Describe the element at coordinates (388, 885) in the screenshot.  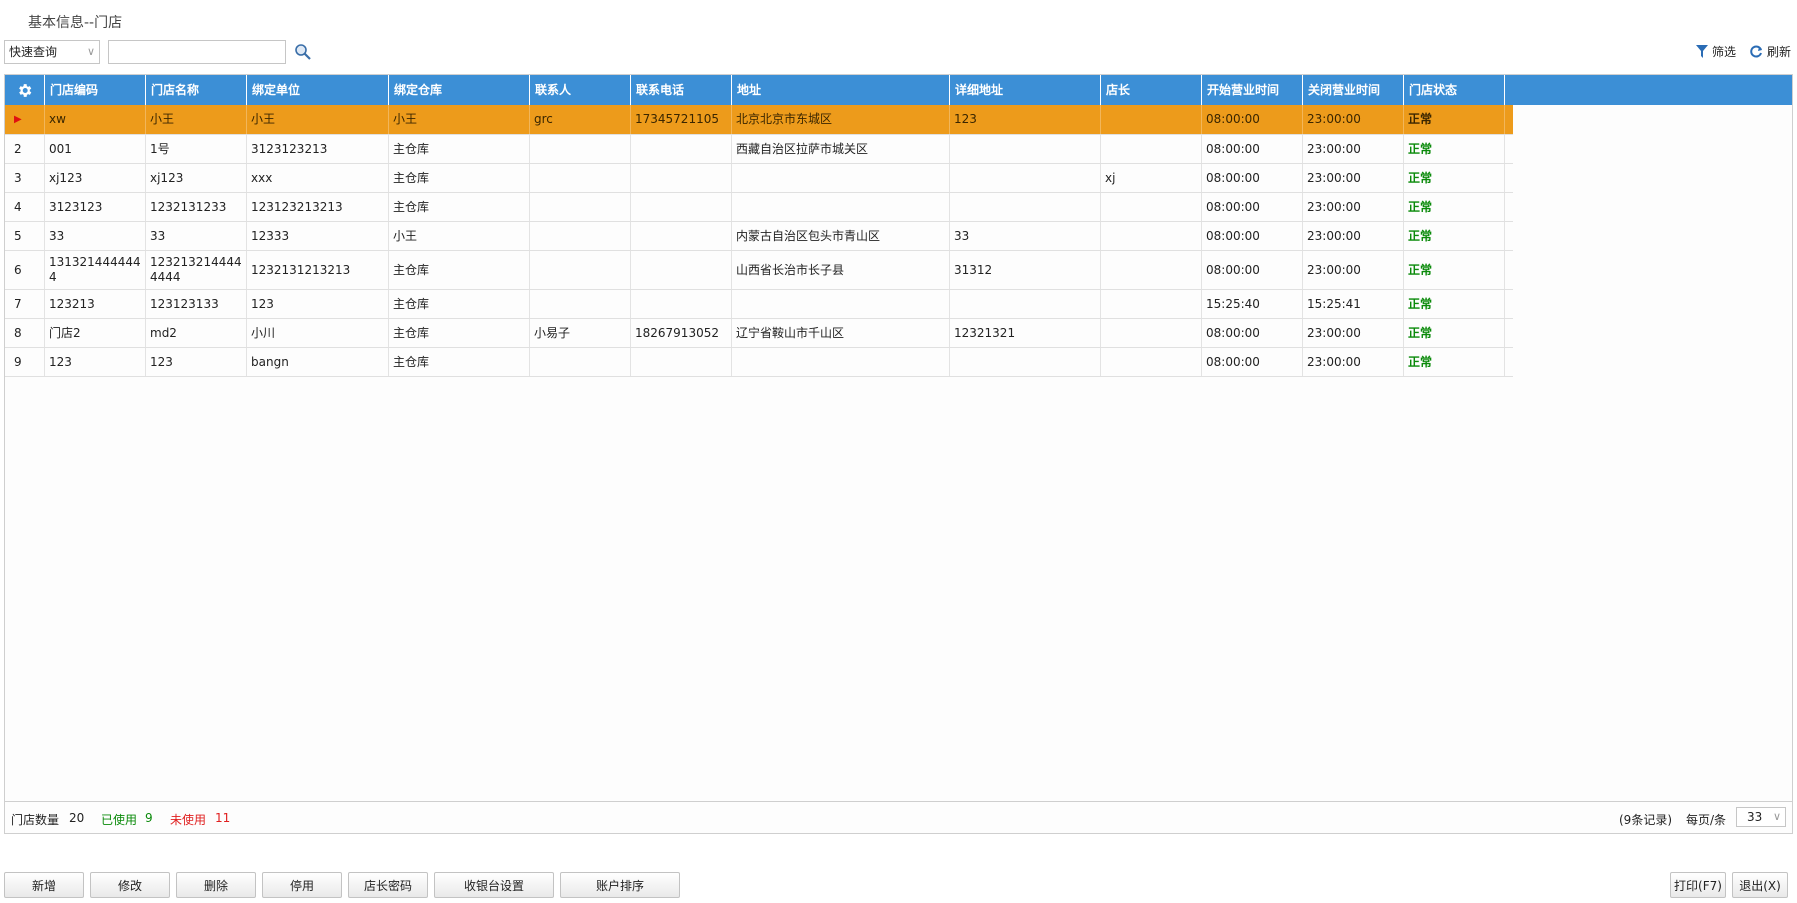
I see `manager-password-button: 店长密码` at that location.